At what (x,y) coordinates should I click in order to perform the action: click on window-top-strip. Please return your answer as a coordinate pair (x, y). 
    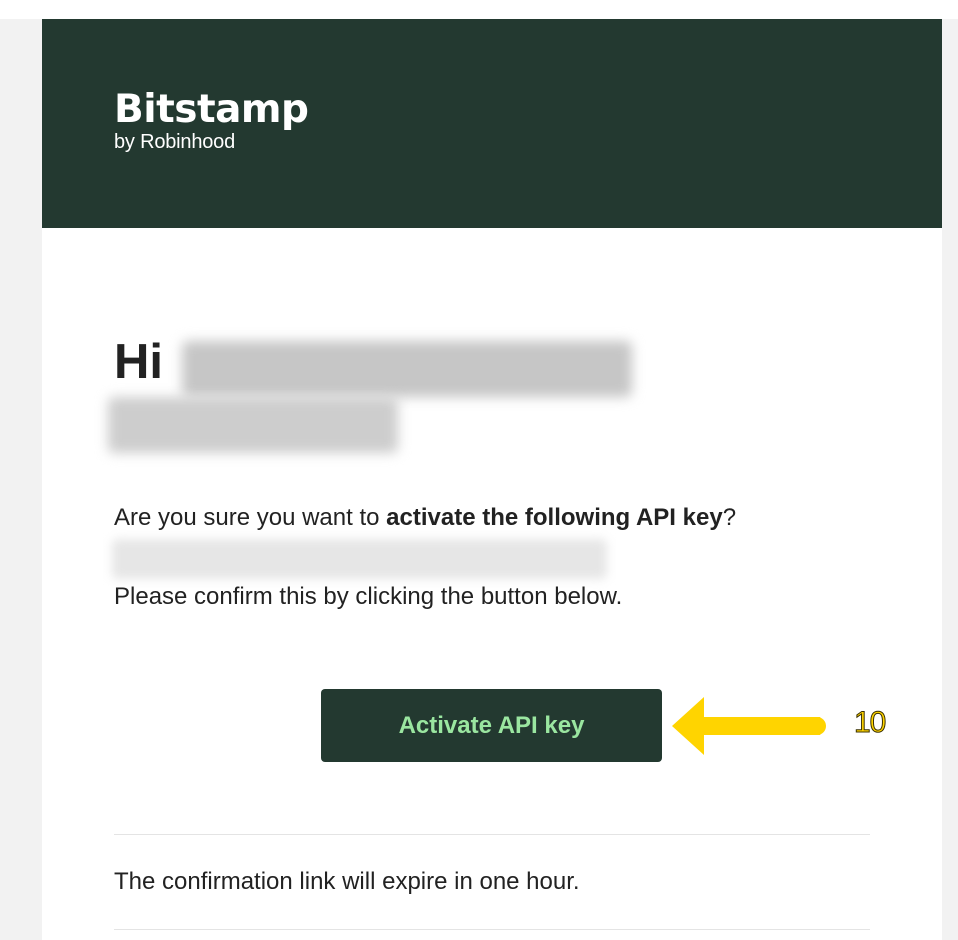
    Looking at the image, I should click on (479, 9).